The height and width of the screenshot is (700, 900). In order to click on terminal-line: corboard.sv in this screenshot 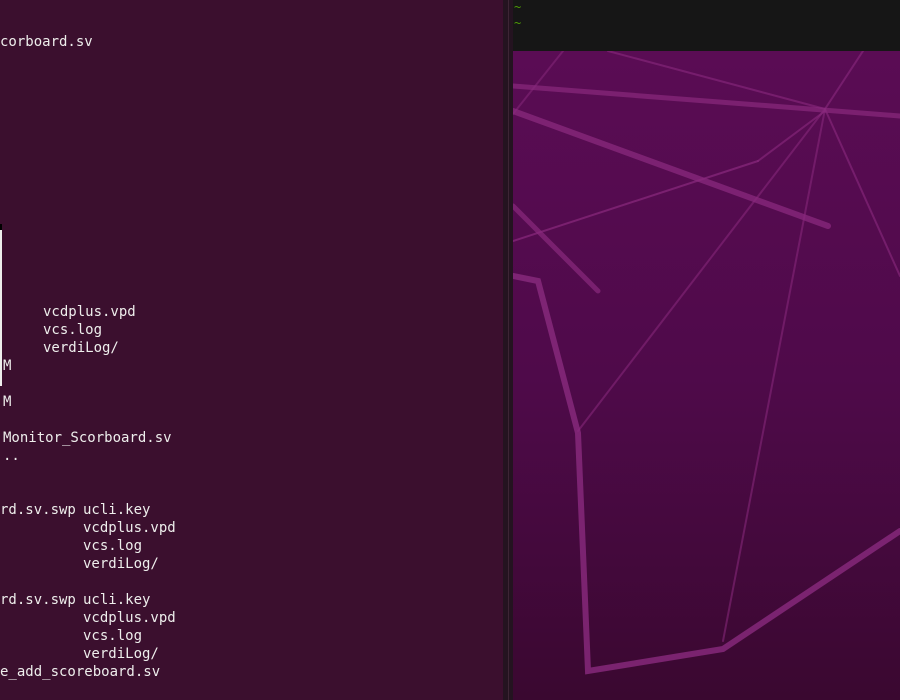, I will do `click(46, 42)`.